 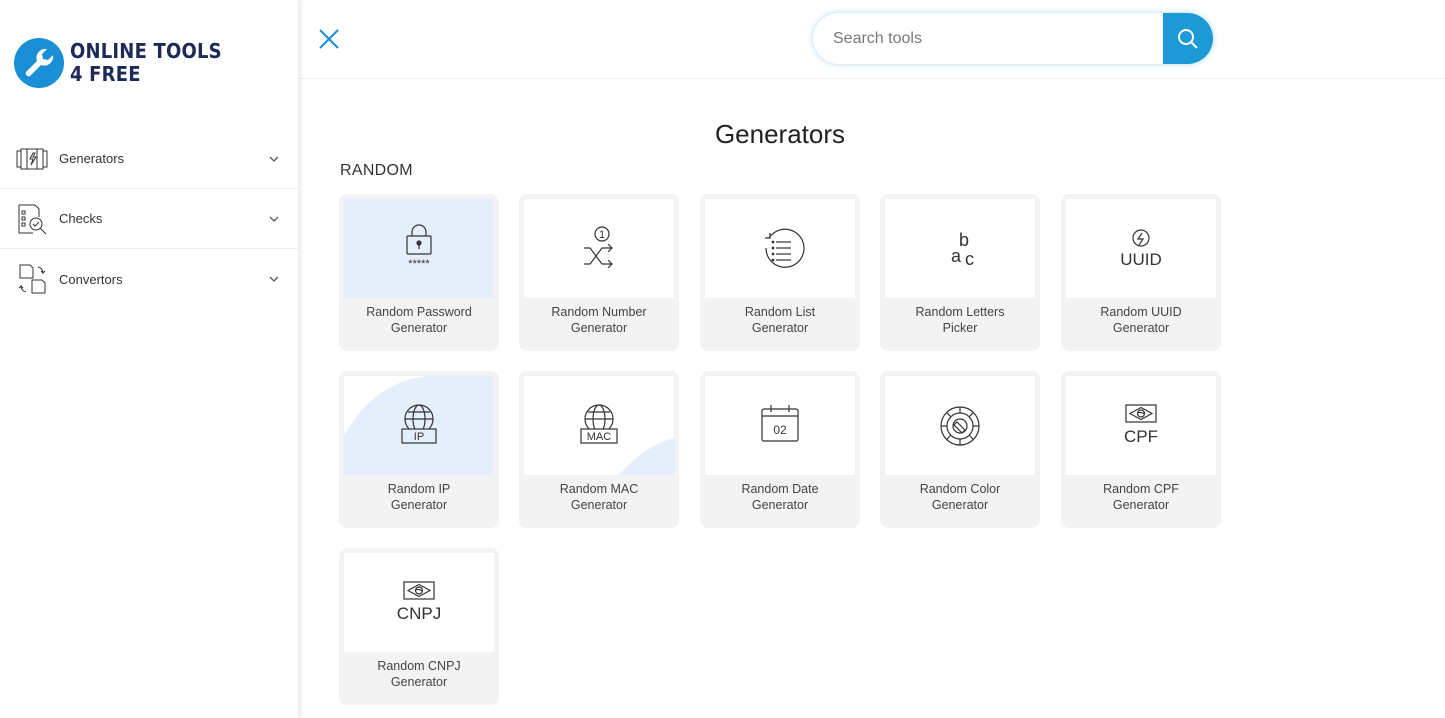 I want to click on card-image: a b c, so click(x=960, y=248).